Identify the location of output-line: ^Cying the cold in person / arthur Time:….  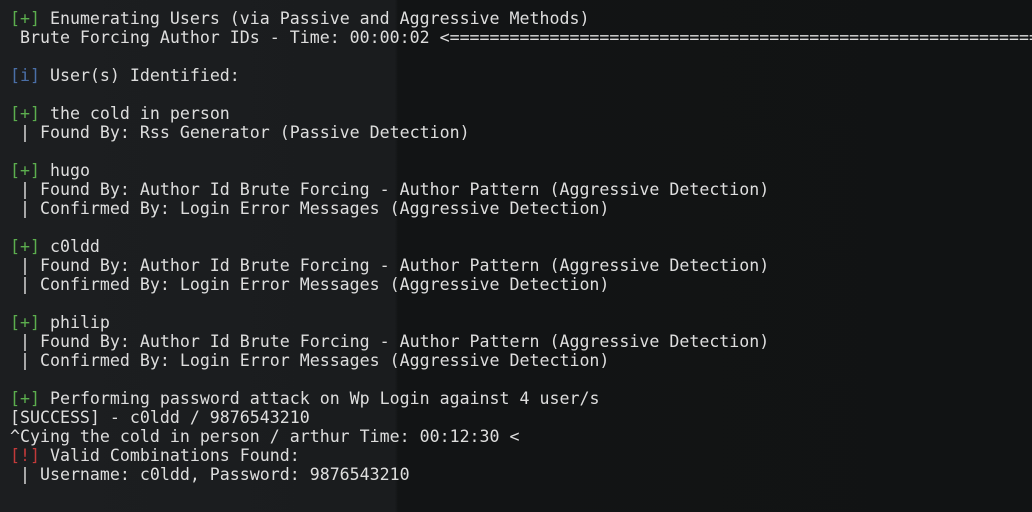
(521, 436).